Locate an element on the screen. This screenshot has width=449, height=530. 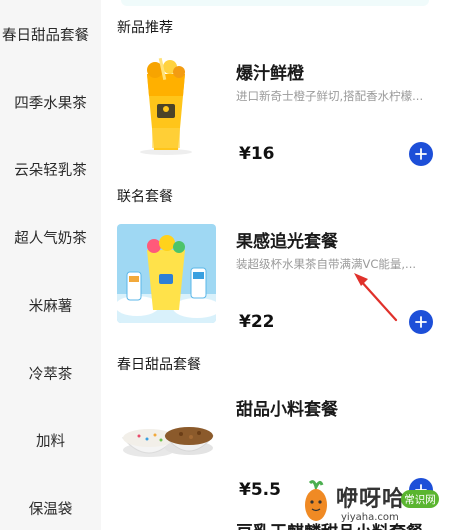
watermark: 咿呀哈 常识网 yiyaha.com is located at coordinates (372, 504).